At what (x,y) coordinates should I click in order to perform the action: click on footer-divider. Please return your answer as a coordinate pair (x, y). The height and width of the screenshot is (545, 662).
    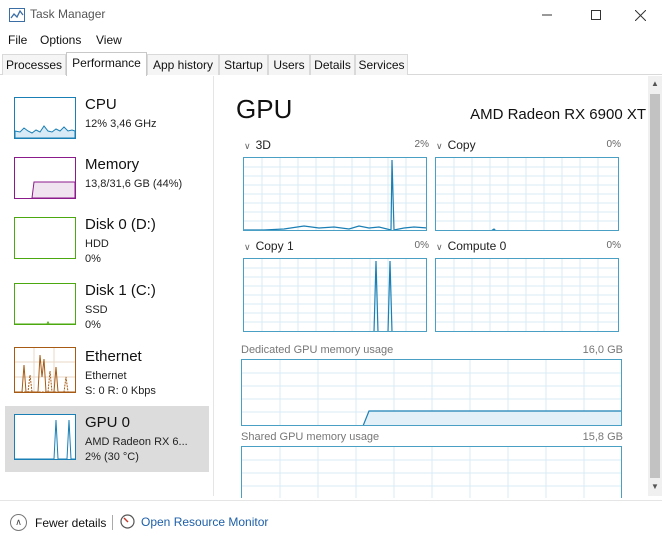
    Looking at the image, I should click on (112, 522).